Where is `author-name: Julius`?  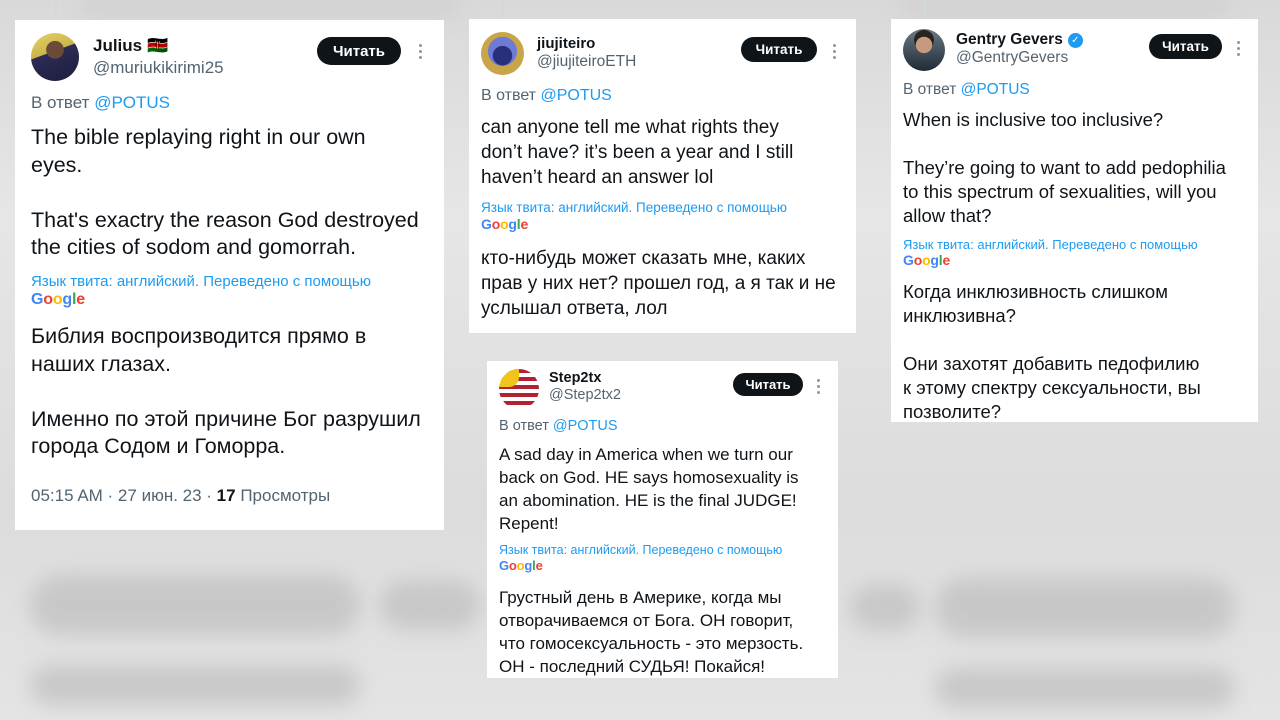
author-name: Julius is located at coordinates (117, 46).